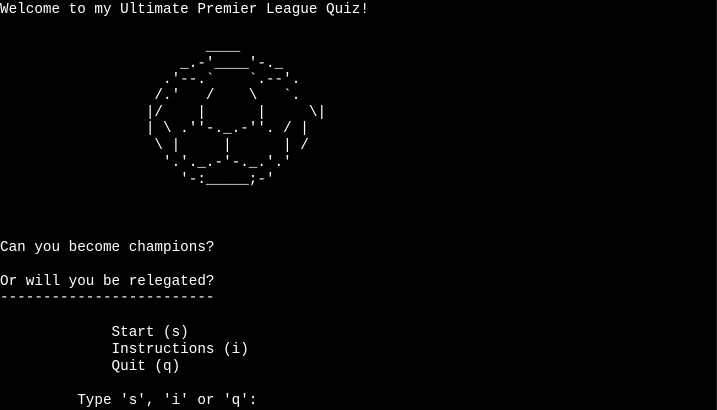 Image resolution: width=717 pixels, height=410 pixels. I want to click on ascii-football-line: '.'._.-'-._.'.', so click(146, 163).